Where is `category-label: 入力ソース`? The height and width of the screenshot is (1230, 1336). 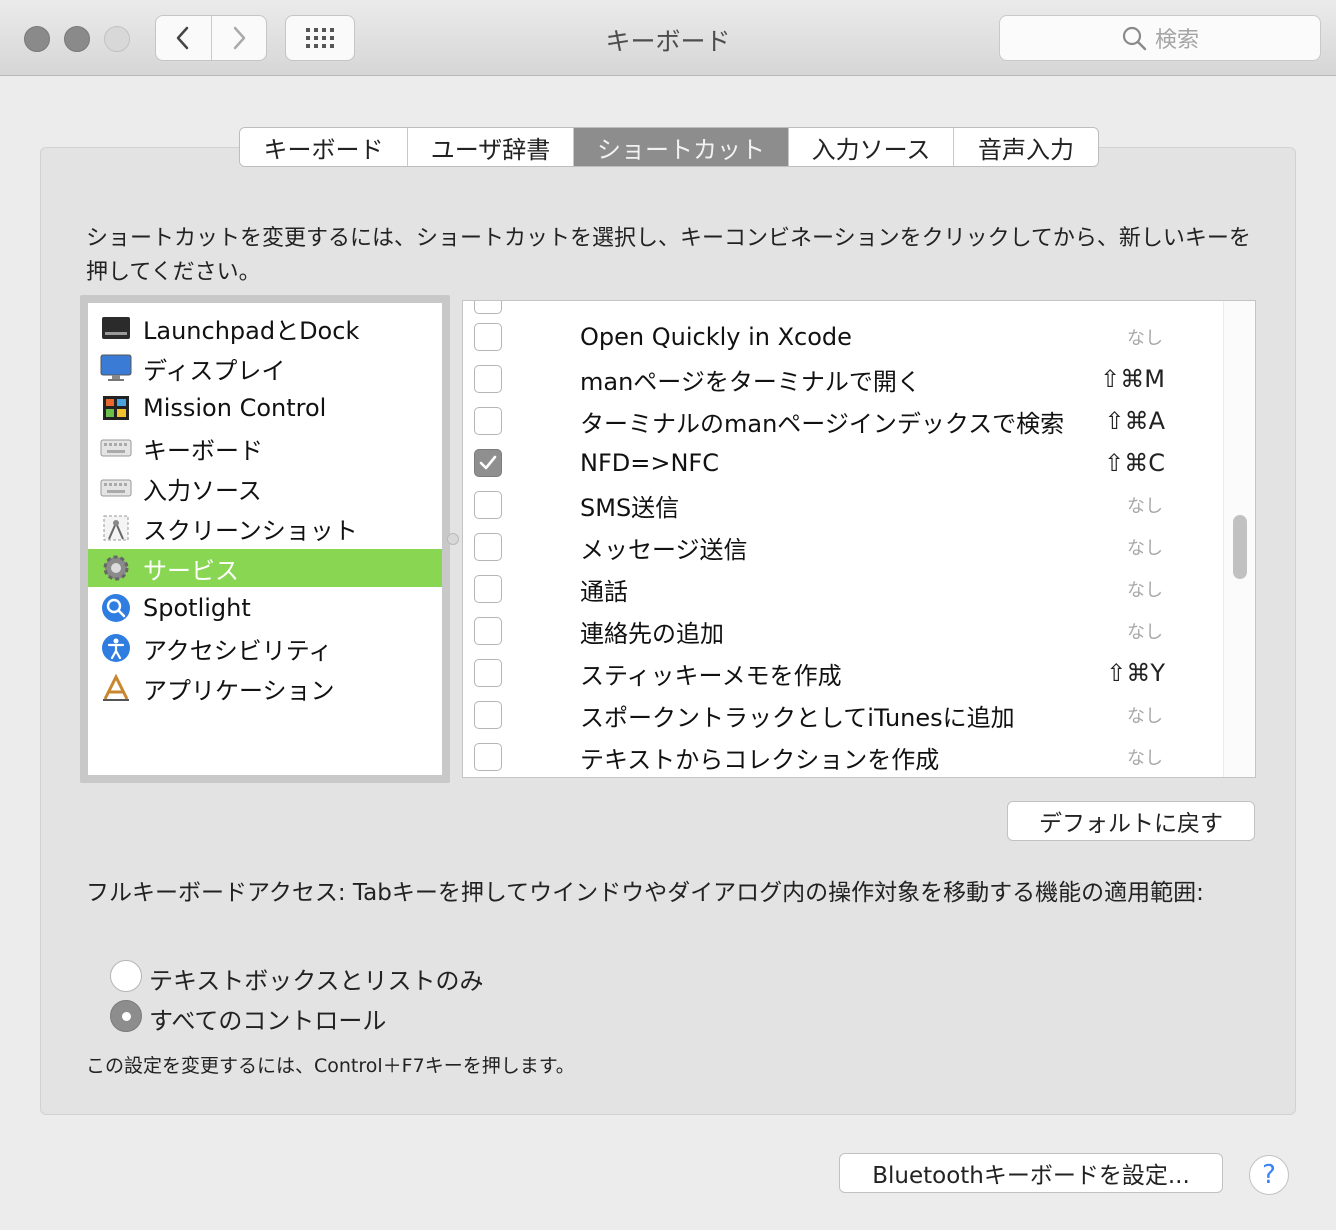 category-label: 入力ソース is located at coordinates (202, 490).